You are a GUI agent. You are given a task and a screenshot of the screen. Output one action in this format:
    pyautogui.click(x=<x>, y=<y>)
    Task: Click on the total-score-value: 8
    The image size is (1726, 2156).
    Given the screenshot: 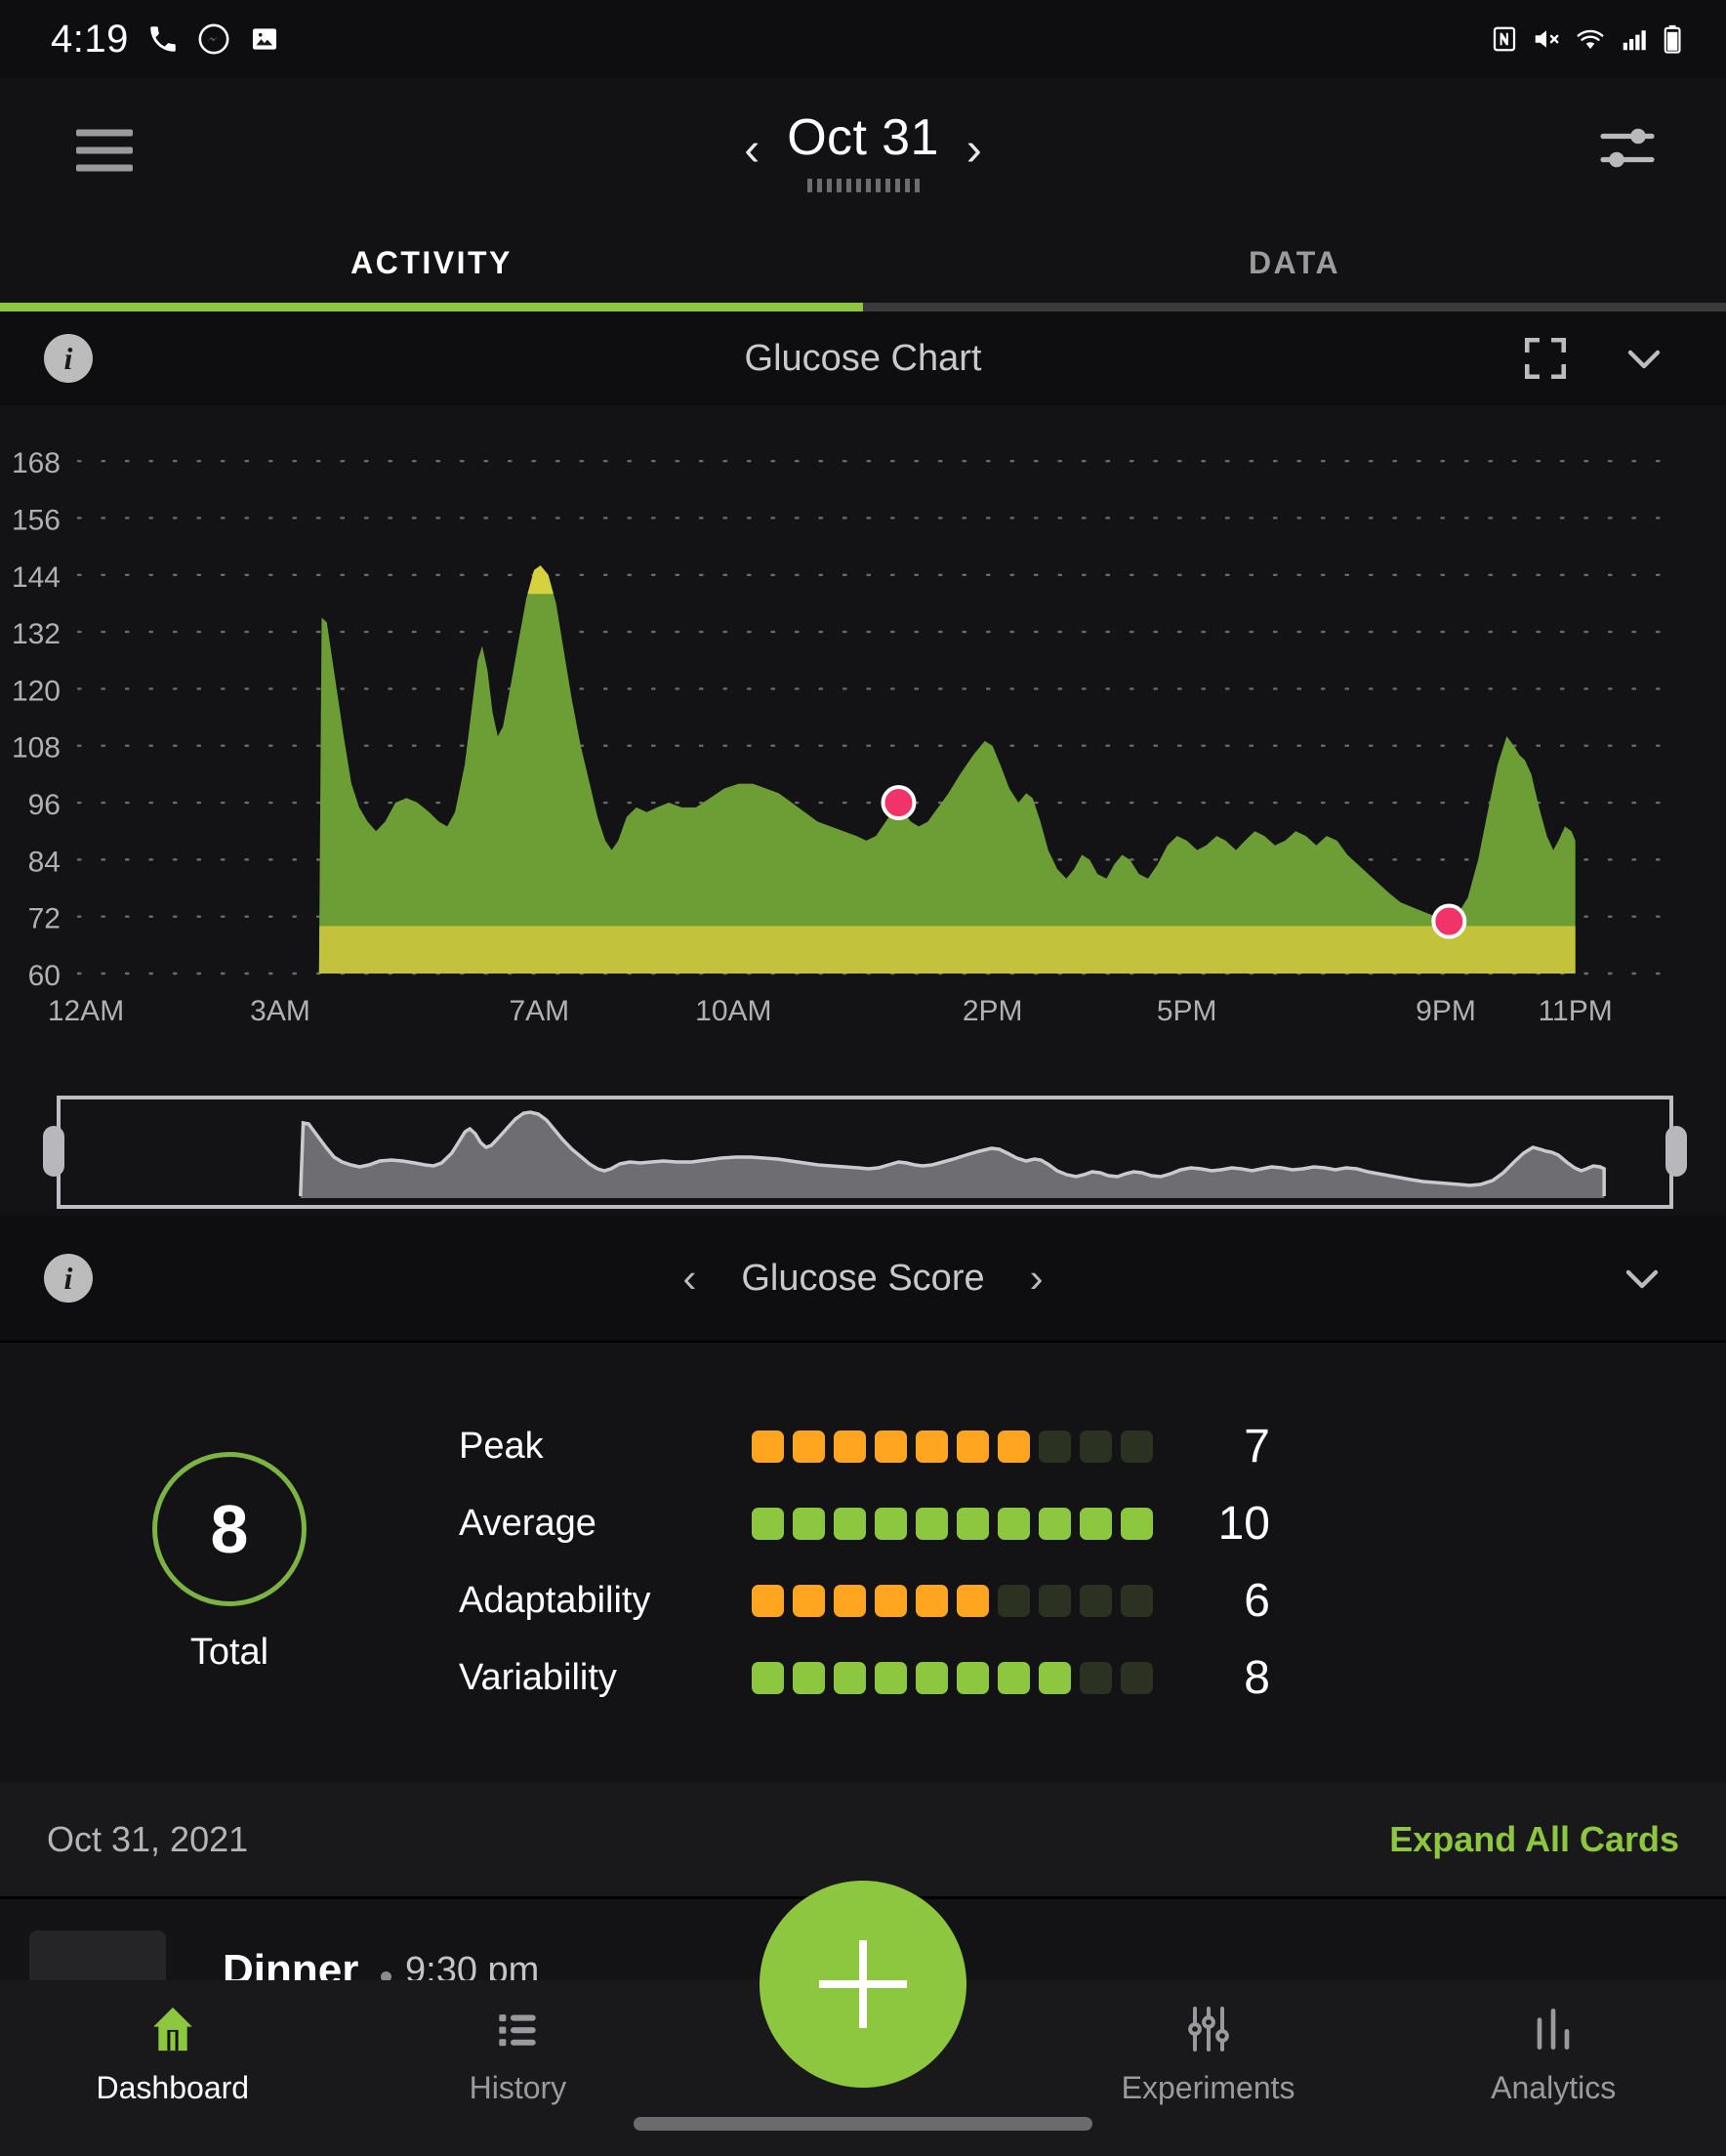 What is the action you would take?
    pyautogui.click(x=229, y=1528)
    